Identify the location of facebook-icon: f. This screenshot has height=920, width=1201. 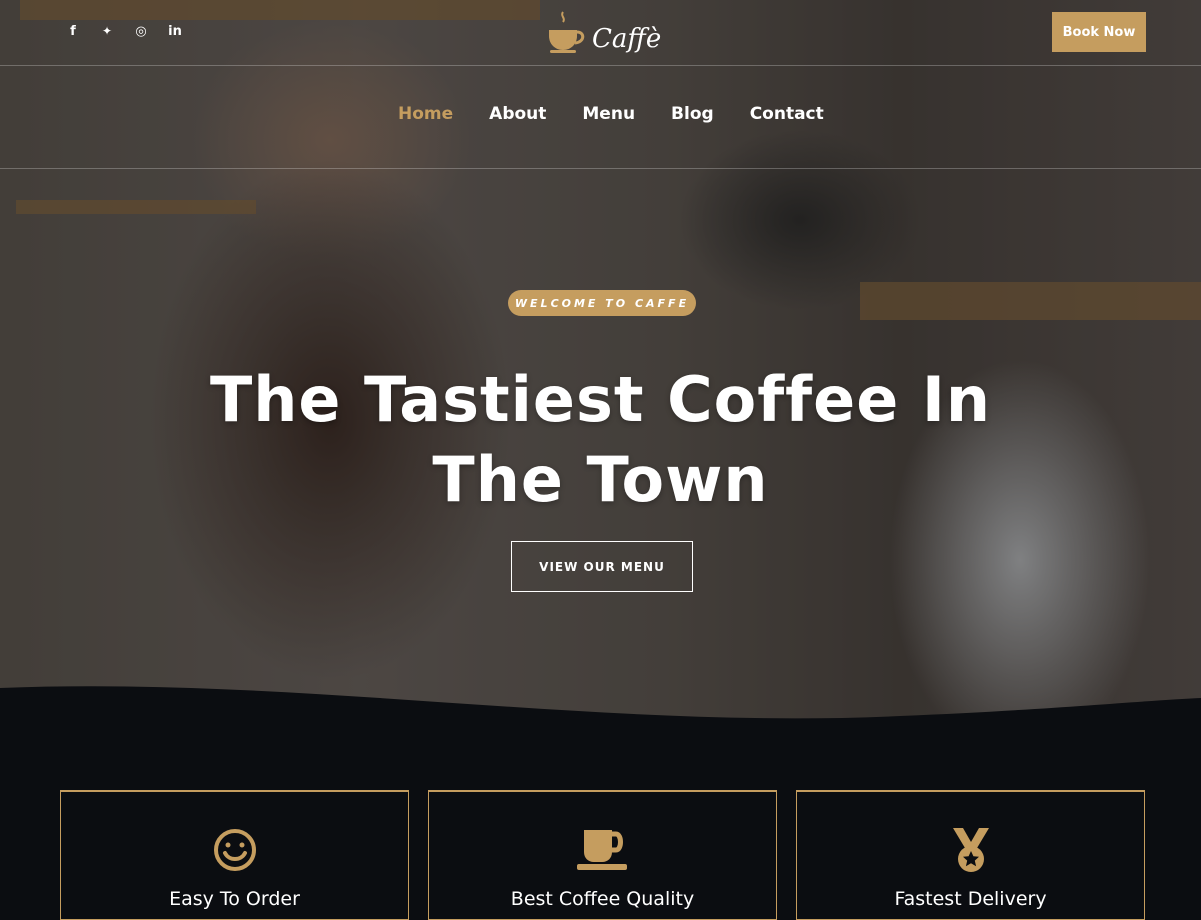
(73, 31).